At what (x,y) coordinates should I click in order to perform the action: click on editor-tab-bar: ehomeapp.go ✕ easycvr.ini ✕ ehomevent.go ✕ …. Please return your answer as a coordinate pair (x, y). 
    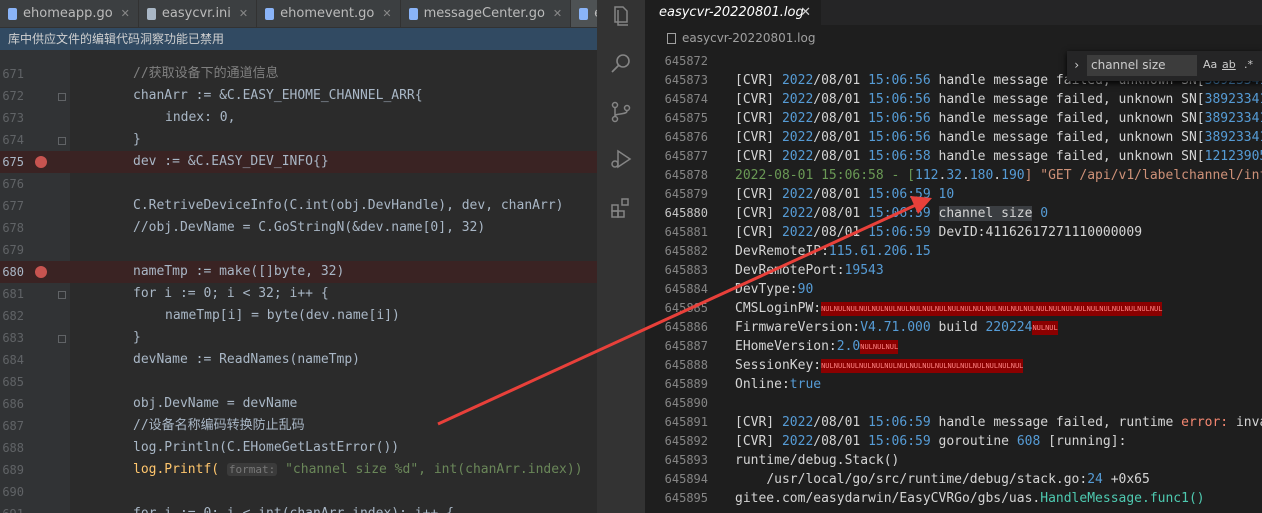
    Looking at the image, I should click on (298, 14).